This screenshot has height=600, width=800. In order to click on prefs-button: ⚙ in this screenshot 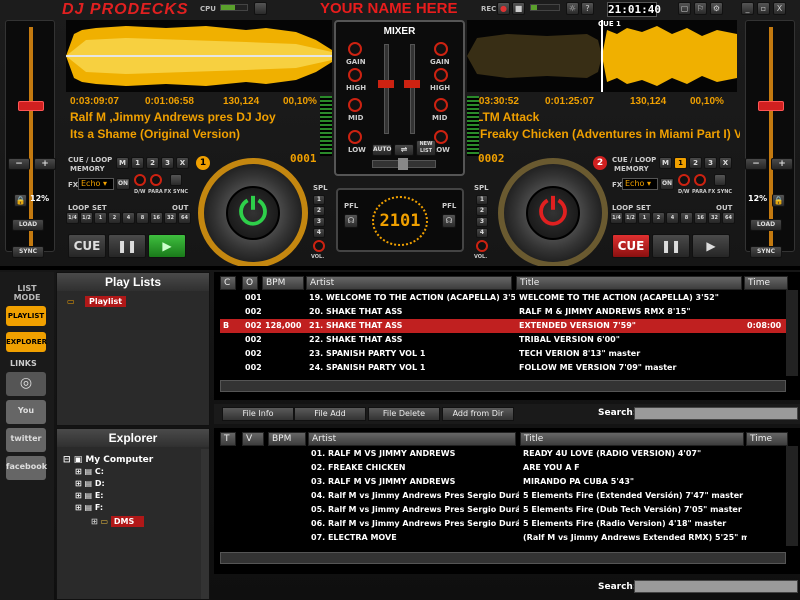, I will do `click(716, 8)`.